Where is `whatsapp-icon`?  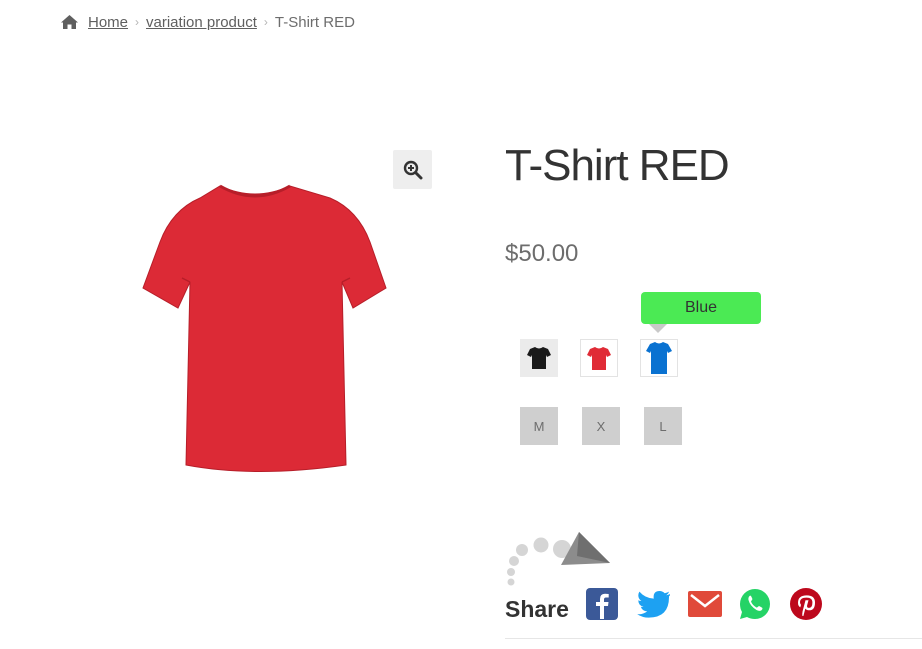
whatsapp-icon is located at coordinates (755, 604).